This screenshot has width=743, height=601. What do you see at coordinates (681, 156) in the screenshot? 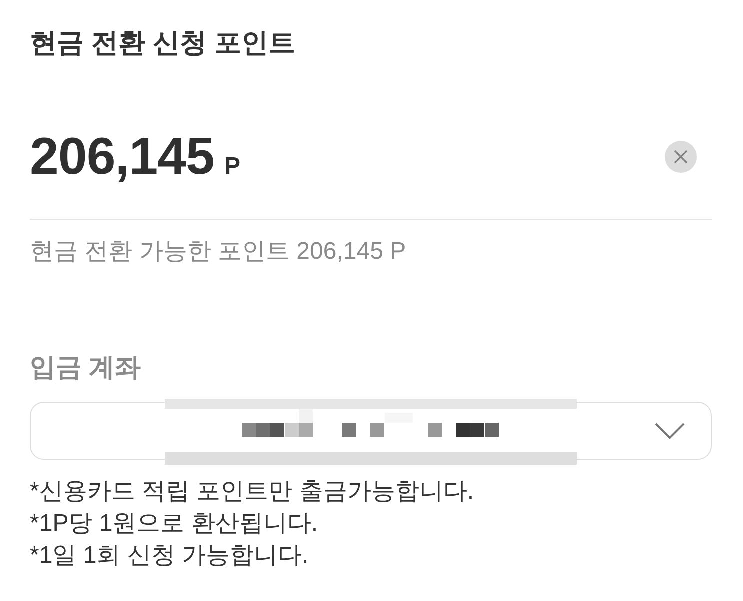
I see `clear-icon` at bounding box center [681, 156].